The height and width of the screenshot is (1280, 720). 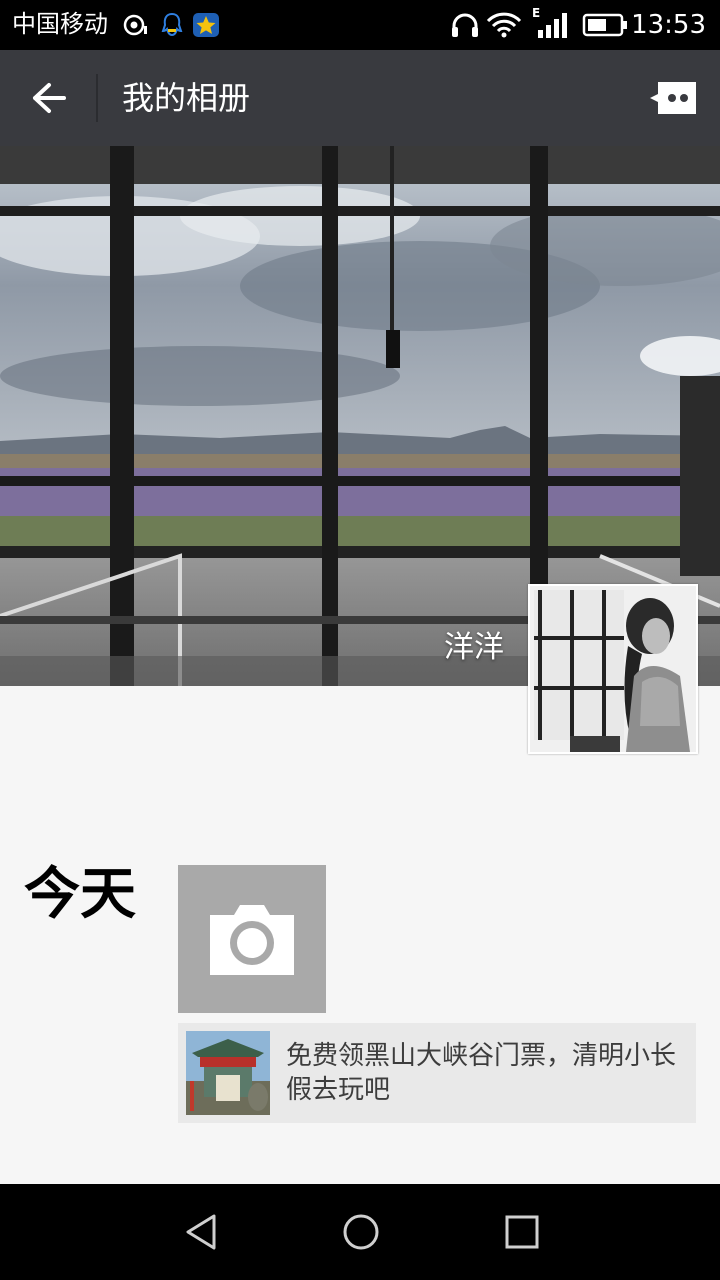 I want to click on avatar-image, so click(x=613, y=669).